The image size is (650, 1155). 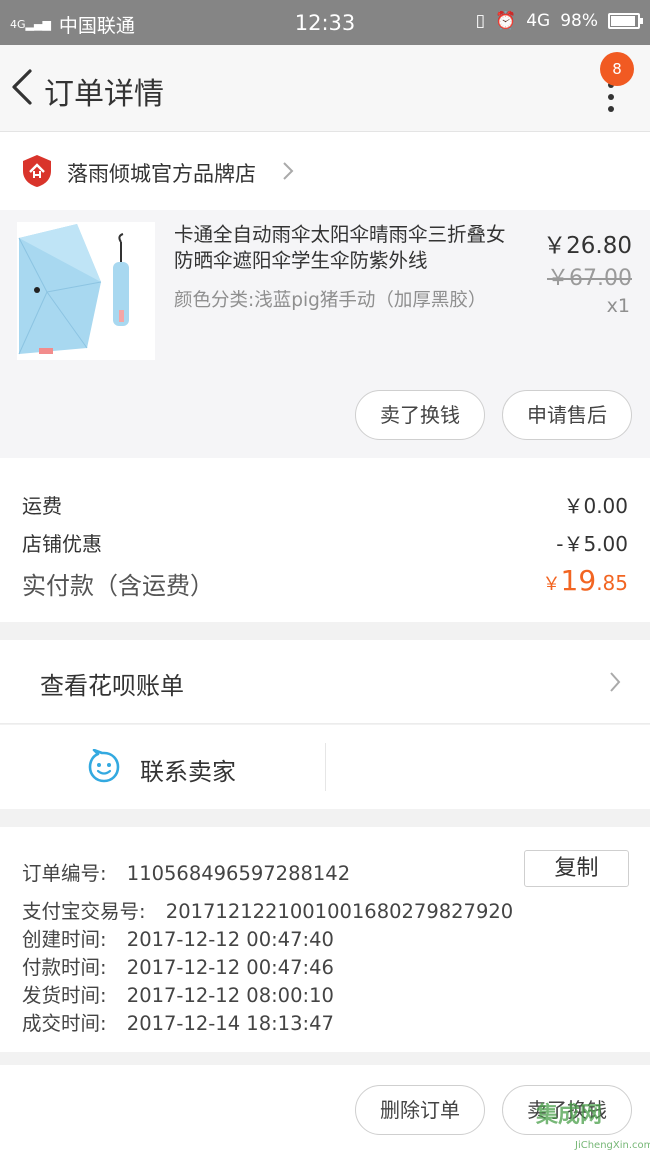 I want to click on alipay-row: 支付宝交易号: 2017121221001001680279827920, so click(x=267, y=909).